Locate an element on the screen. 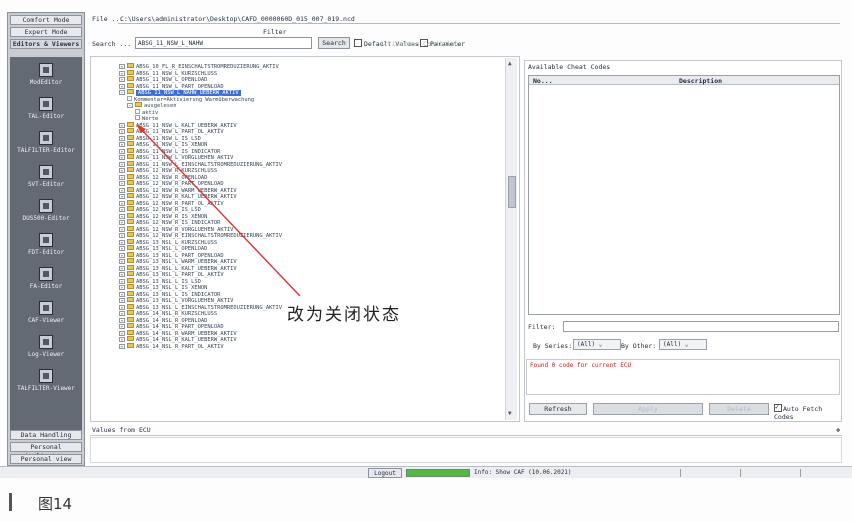  scroll-thumb is located at coordinates (512, 192).